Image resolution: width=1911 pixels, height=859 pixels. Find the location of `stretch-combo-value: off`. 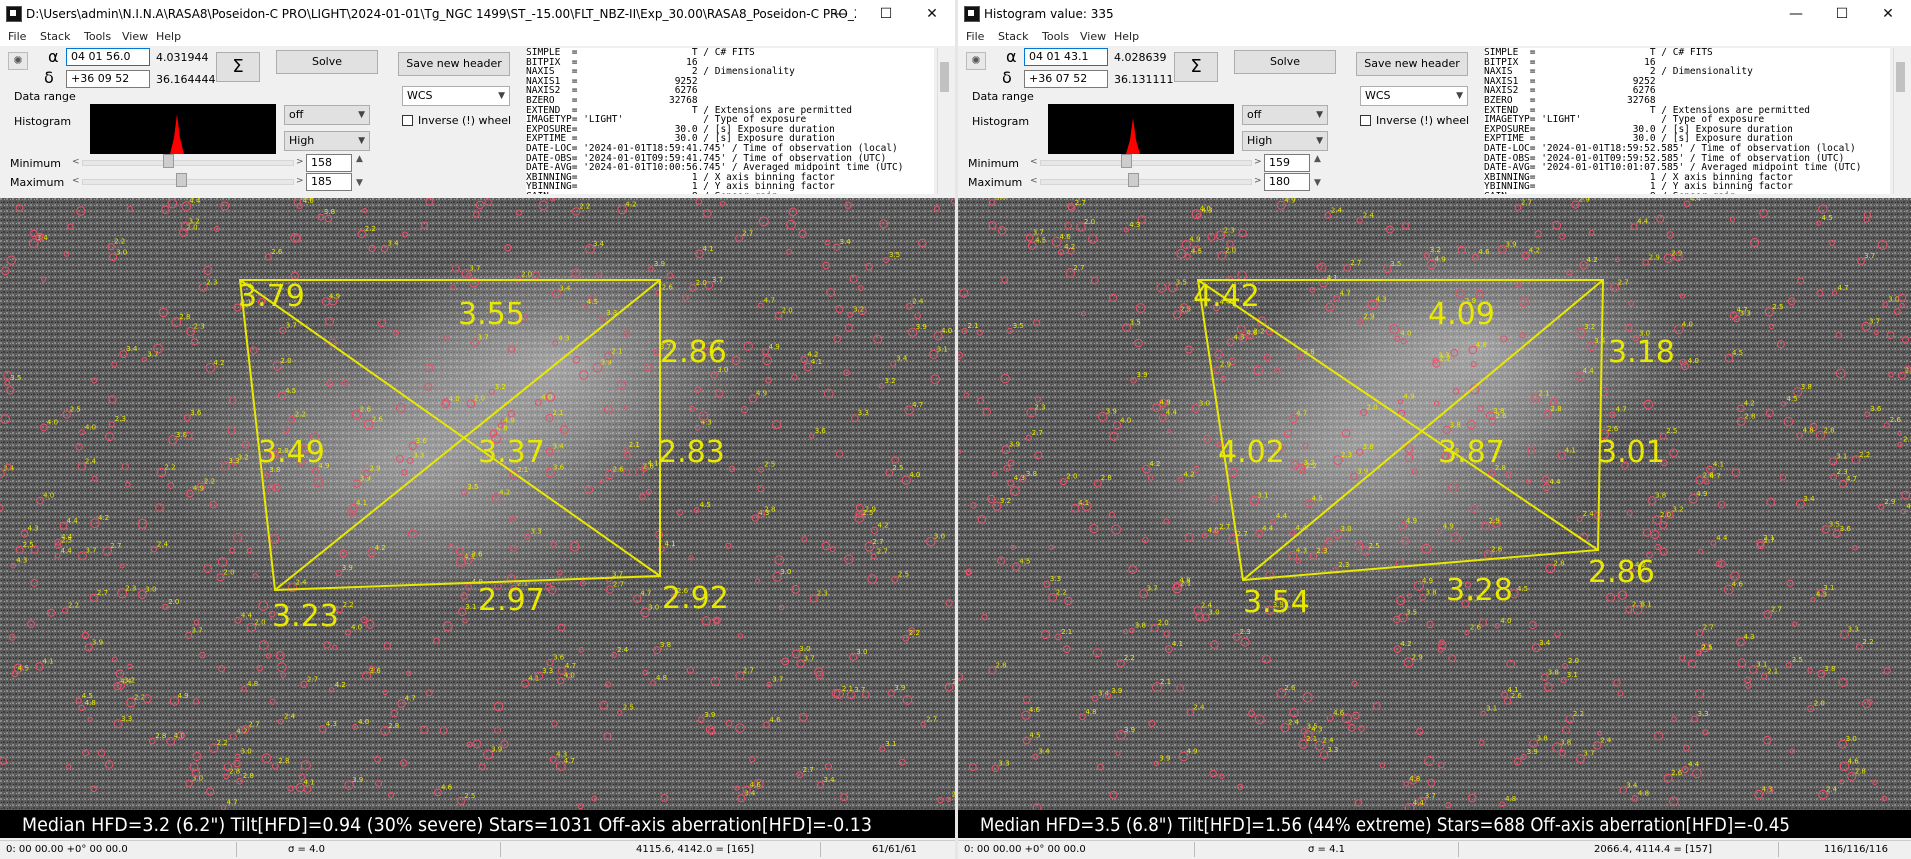

stretch-combo-value: off is located at coordinates (1254, 114).